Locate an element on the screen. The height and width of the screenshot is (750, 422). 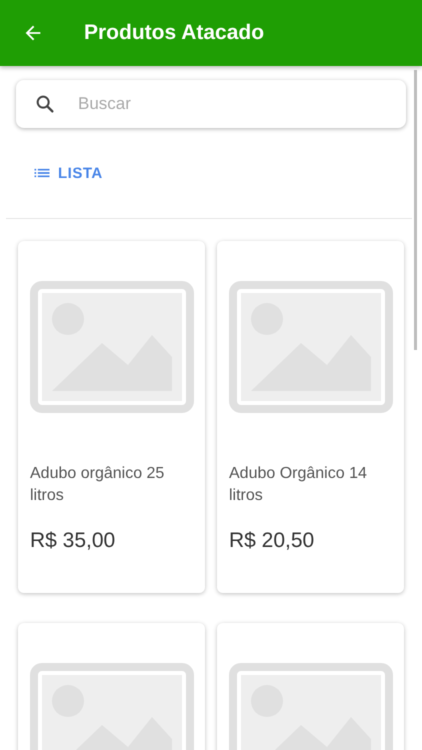
product-name: Adubo orgânico 25 litros is located at coordinates (98, 485).